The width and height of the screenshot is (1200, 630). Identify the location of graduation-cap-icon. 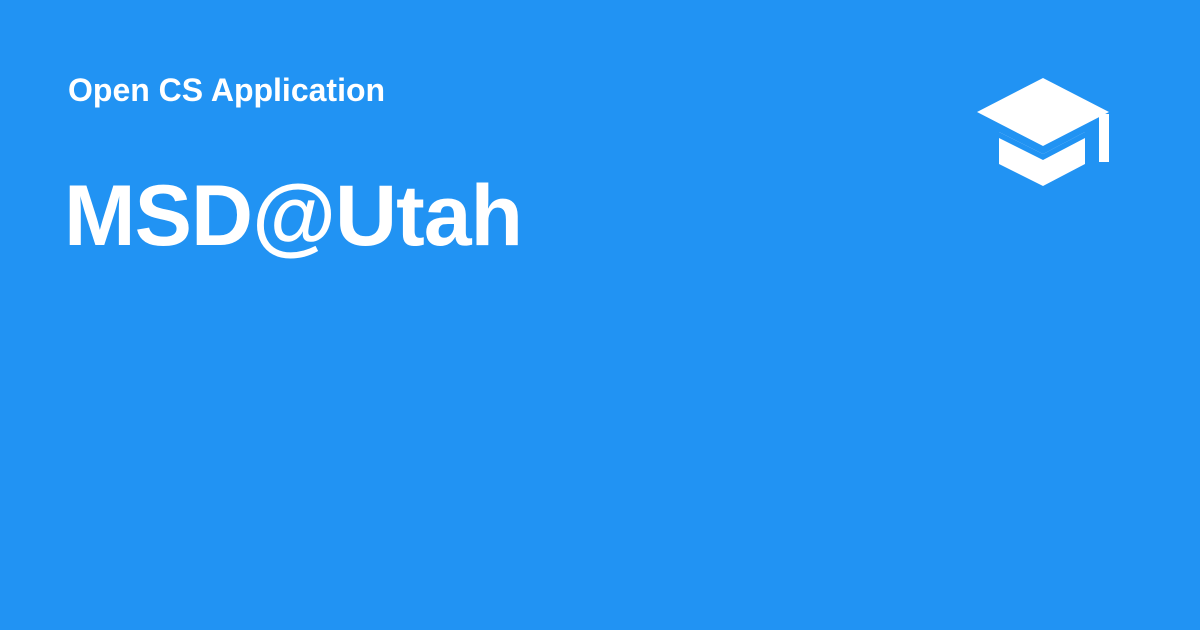
(1043, 132).